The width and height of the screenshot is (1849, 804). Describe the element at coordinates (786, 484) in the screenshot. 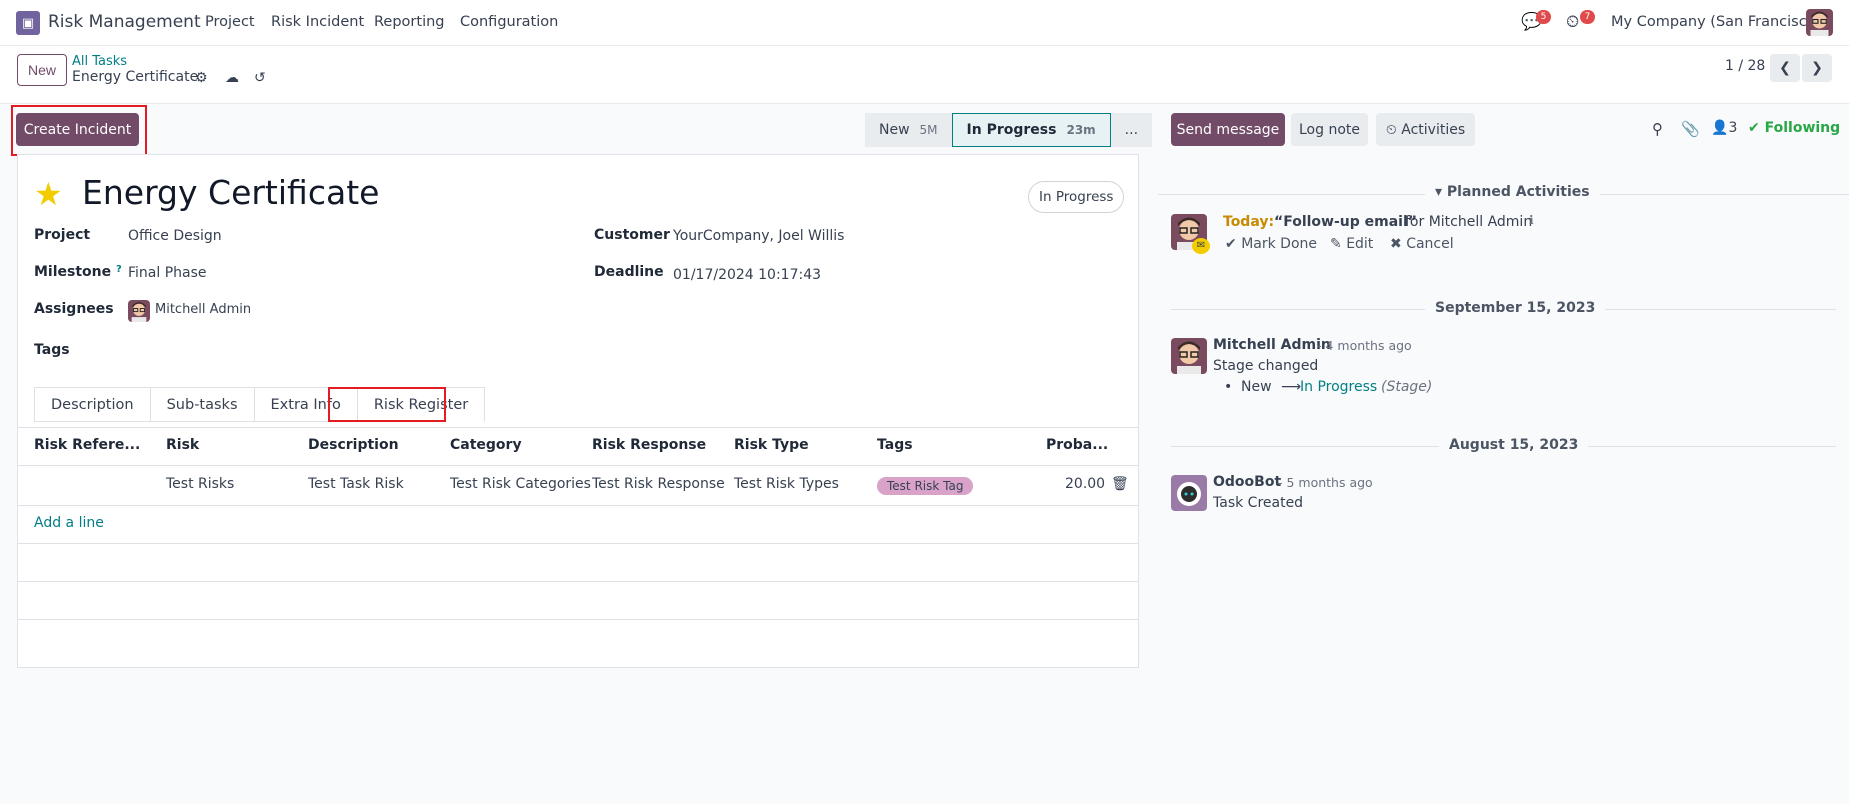

I see `cell-risk-type: Test Risk Types` at that location.